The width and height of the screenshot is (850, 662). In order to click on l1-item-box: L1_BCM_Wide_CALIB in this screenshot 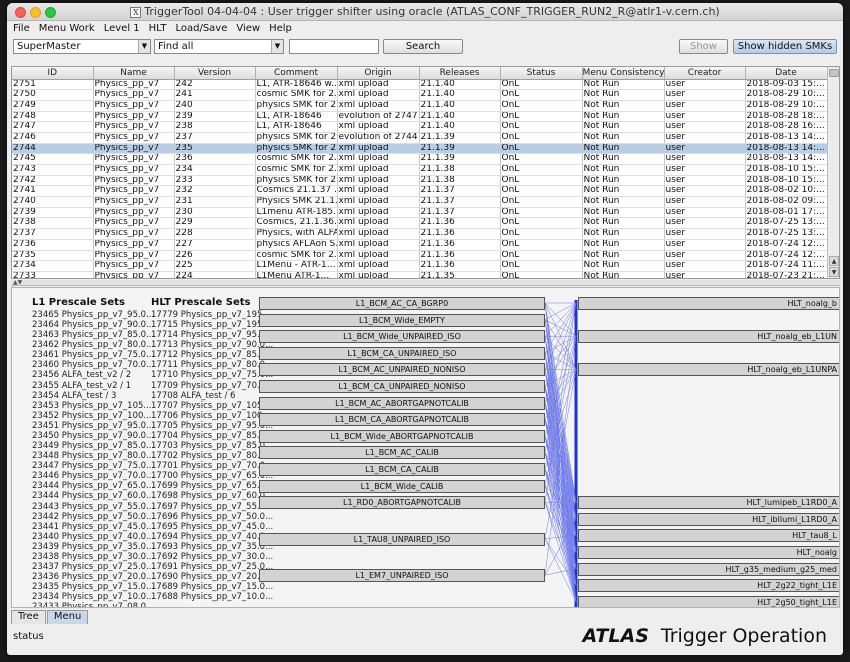, I will do `click(402, 486)`.